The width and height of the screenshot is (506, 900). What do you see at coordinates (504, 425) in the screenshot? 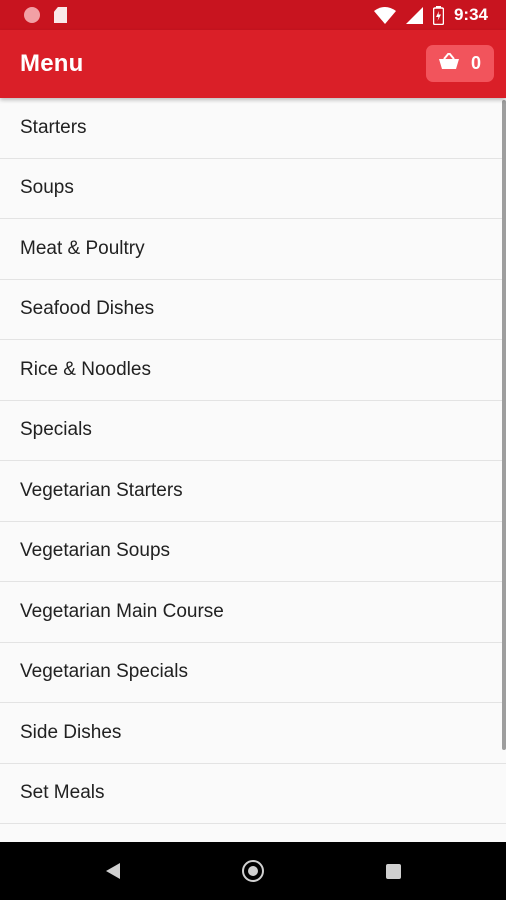
I see `scrollbar` at bounding box center [504, 425].